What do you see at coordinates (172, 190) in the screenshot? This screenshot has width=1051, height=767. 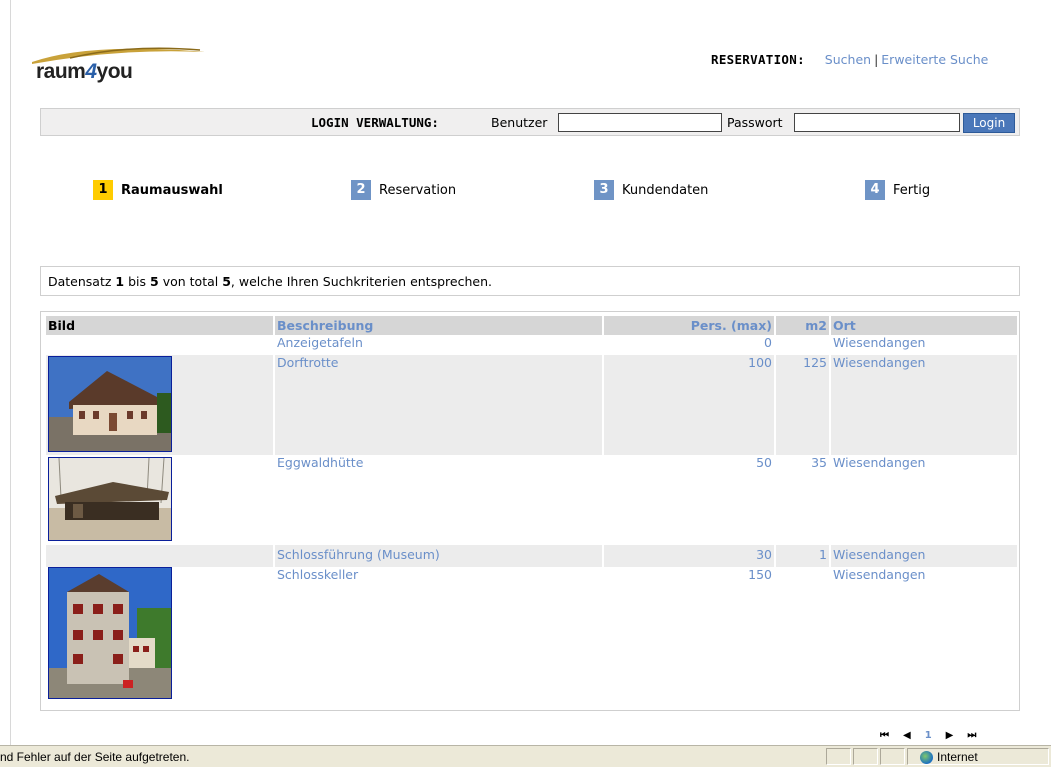 I see `step-label: Raumauswahl` at bounding box center [172, 190].